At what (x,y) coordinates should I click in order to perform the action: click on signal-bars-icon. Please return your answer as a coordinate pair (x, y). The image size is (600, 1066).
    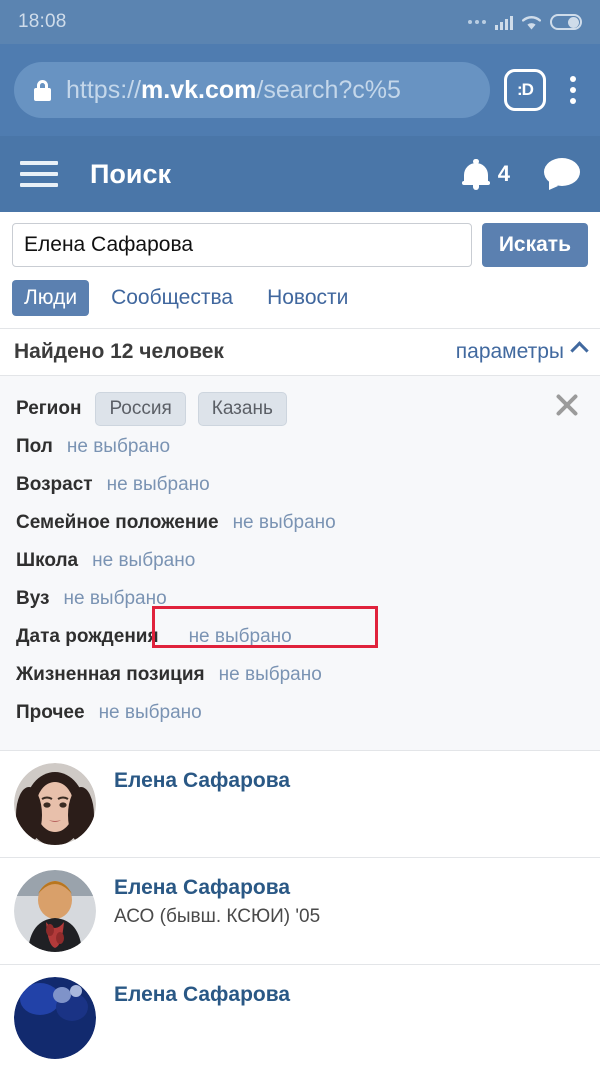
    Looking at the image, I should click on (504, 22).